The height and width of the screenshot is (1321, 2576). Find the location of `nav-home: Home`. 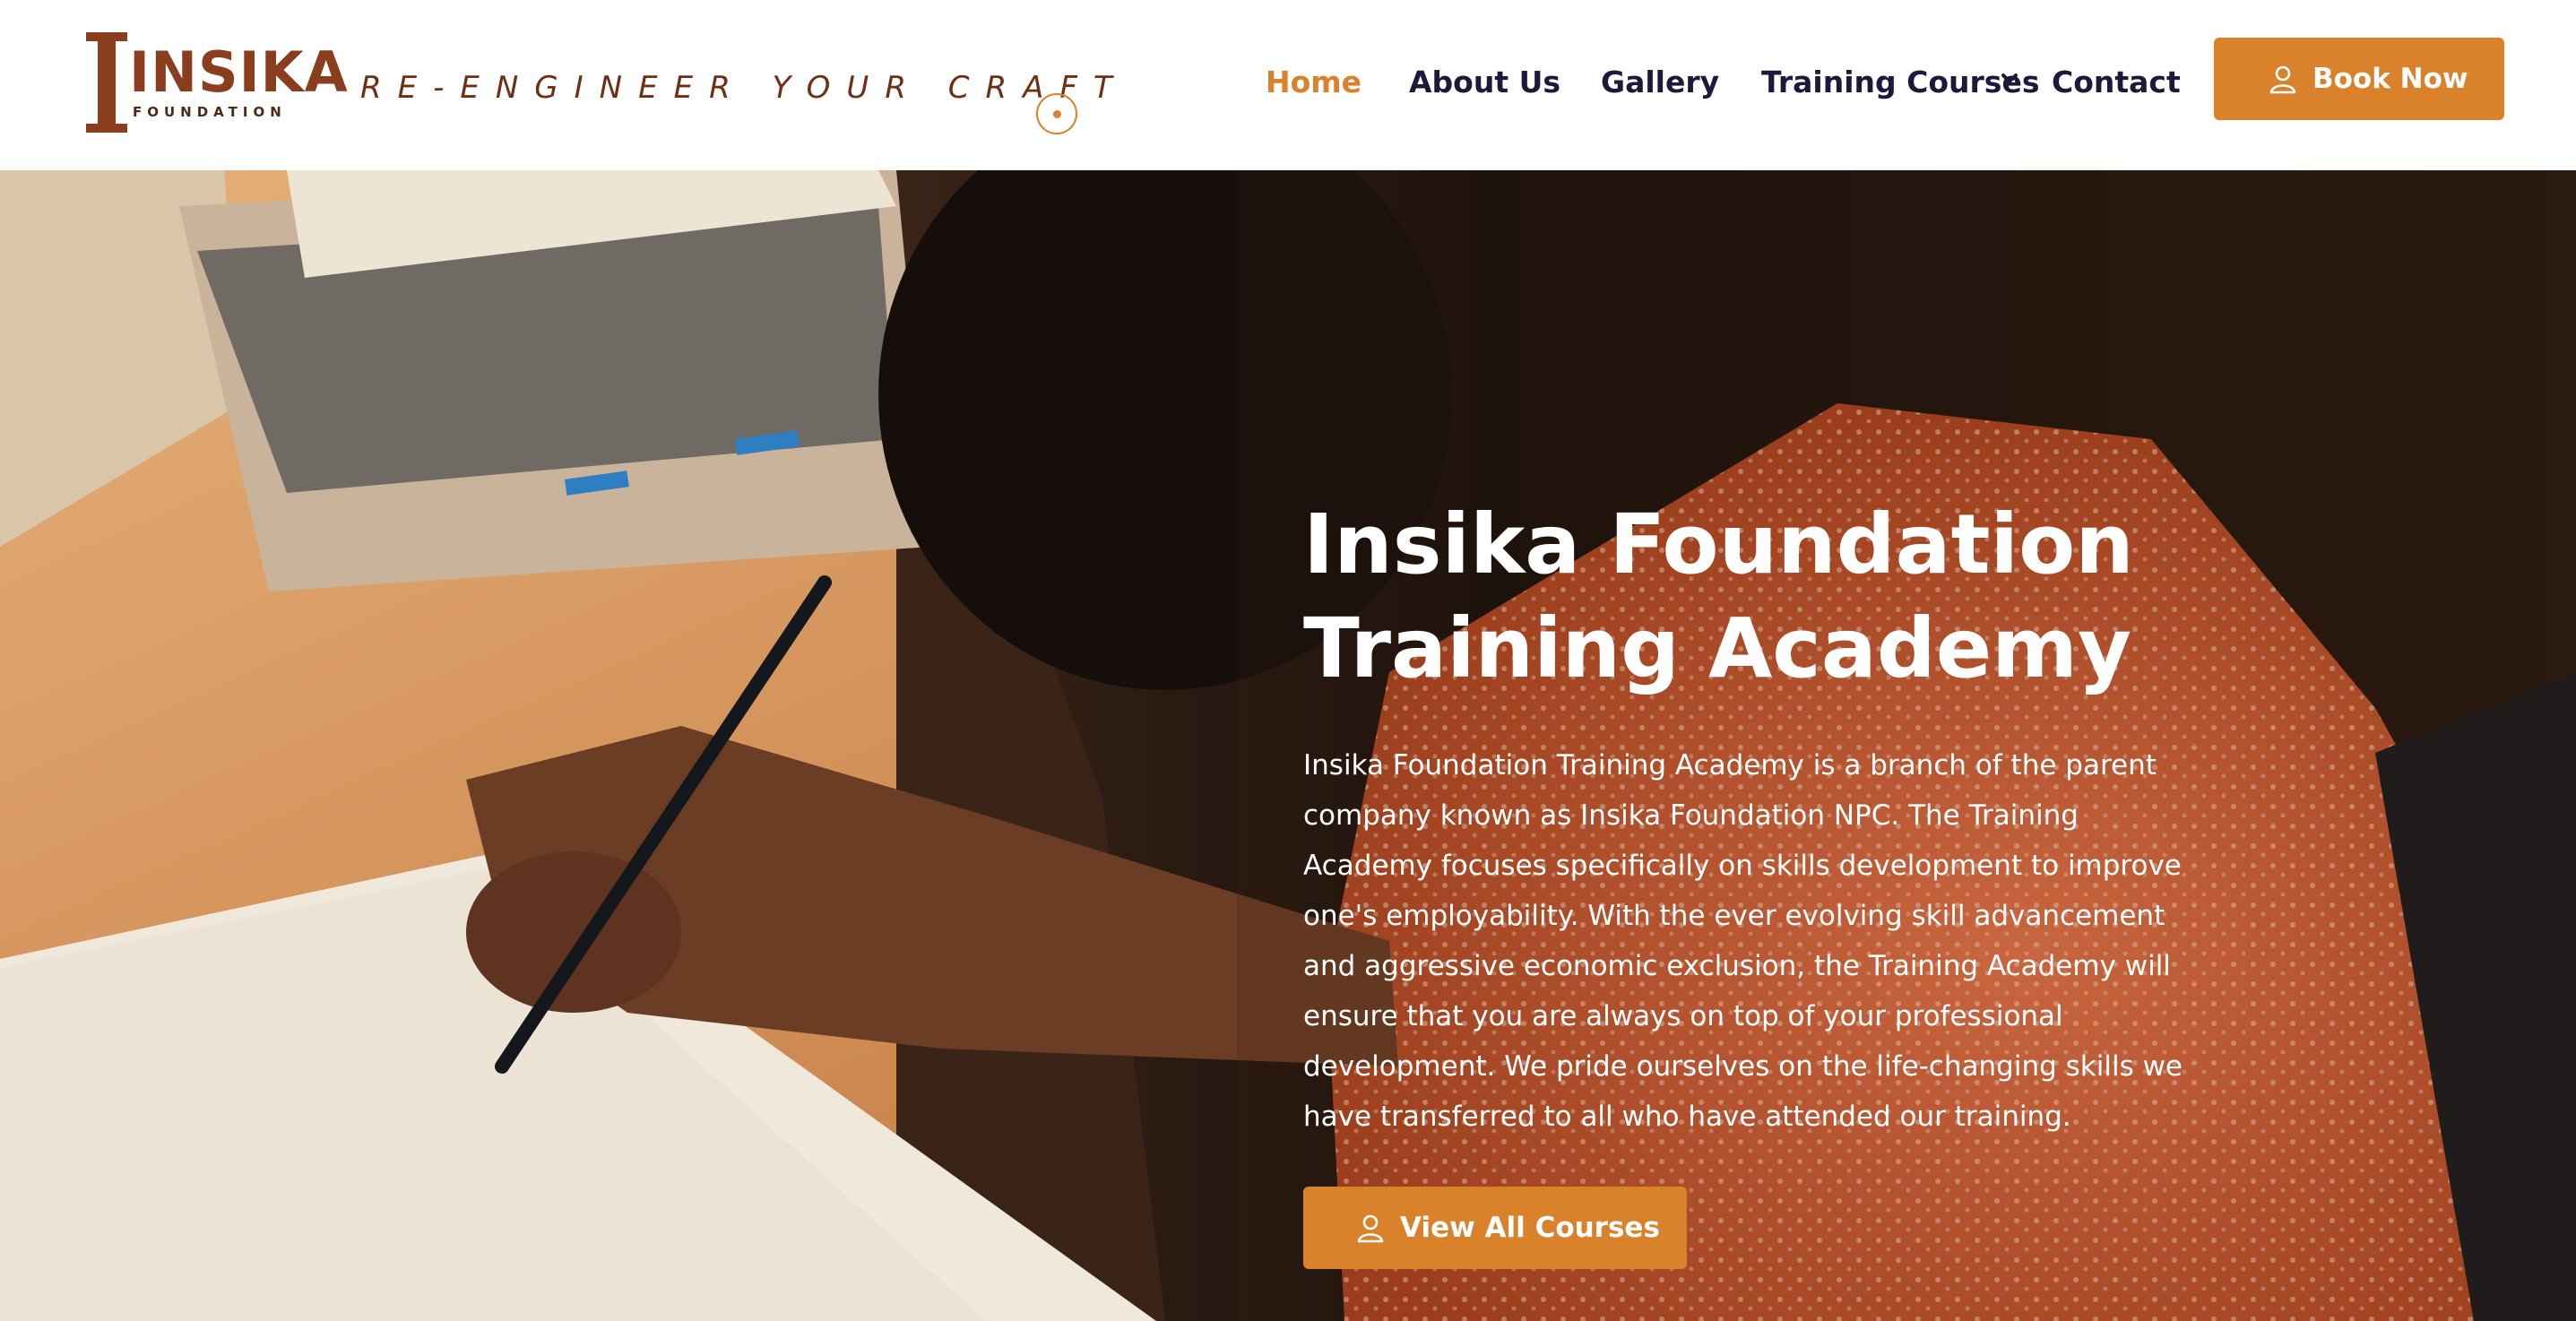

nav-home: Home is located at coordinates (1313, 82).